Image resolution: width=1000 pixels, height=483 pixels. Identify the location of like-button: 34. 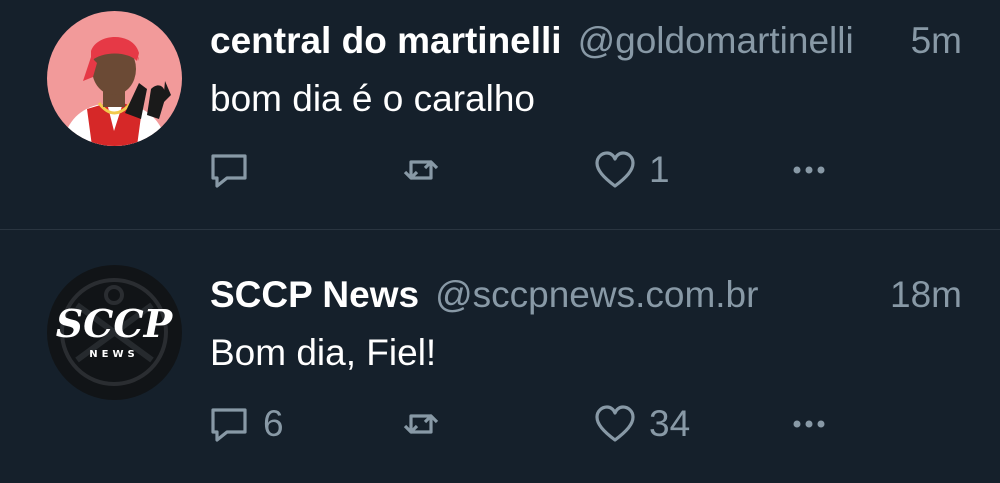
(641, 424).